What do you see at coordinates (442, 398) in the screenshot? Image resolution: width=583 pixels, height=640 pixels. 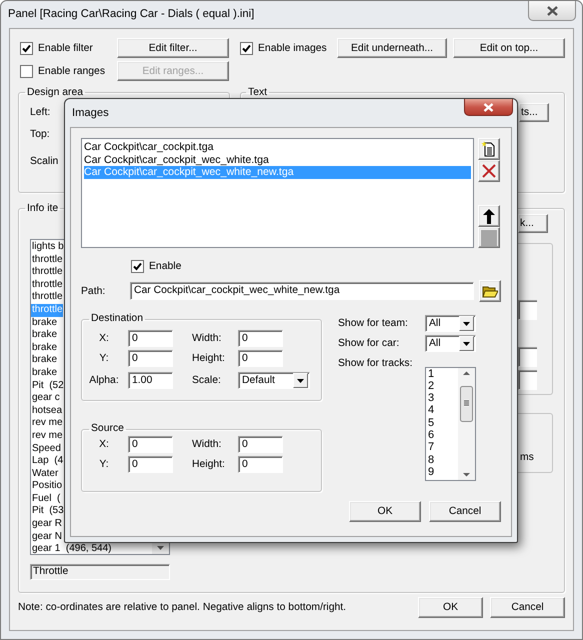 I see `track-list-item: 3` at bounding box center [442, 398].